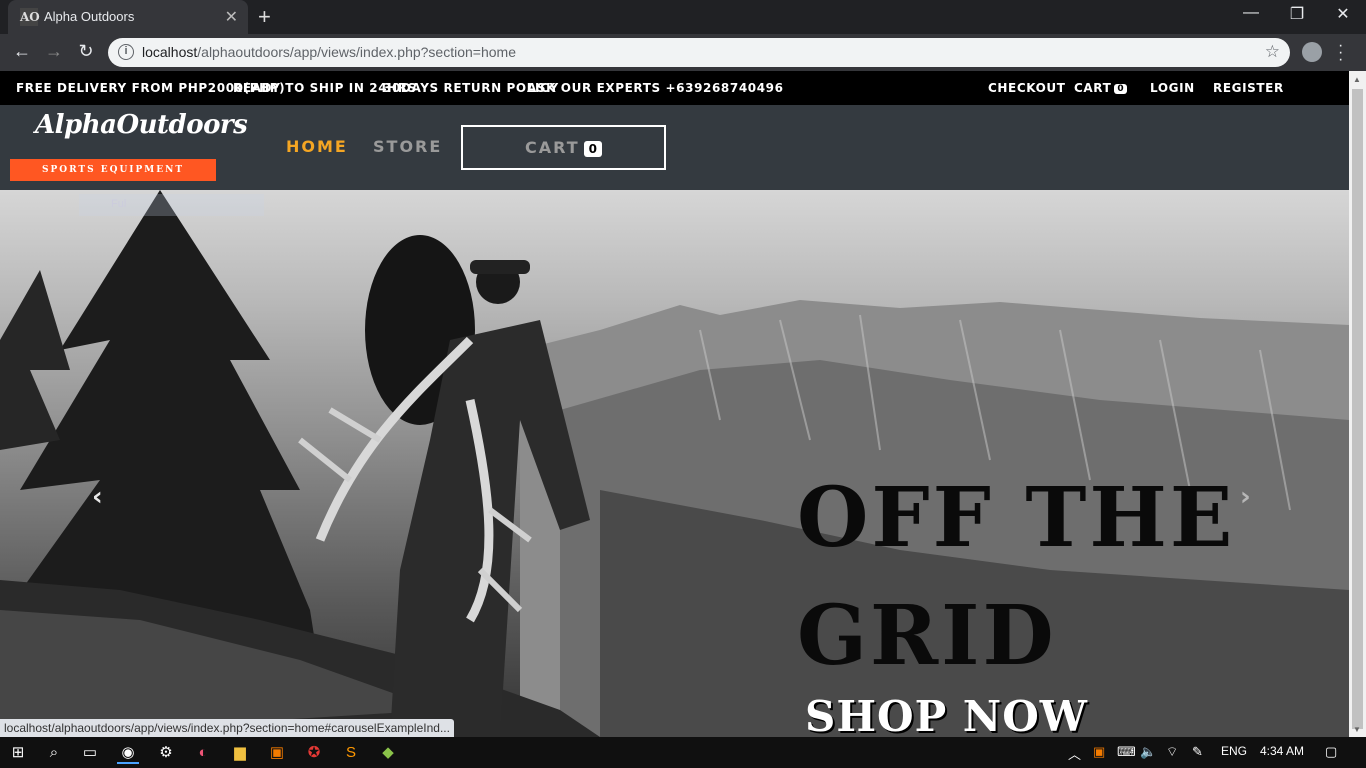 This screenshot has width=1366, height=768. Describe the element at coordinates (317, 146) in the screenshot. I see `nav-home-link: HOME` at that location.